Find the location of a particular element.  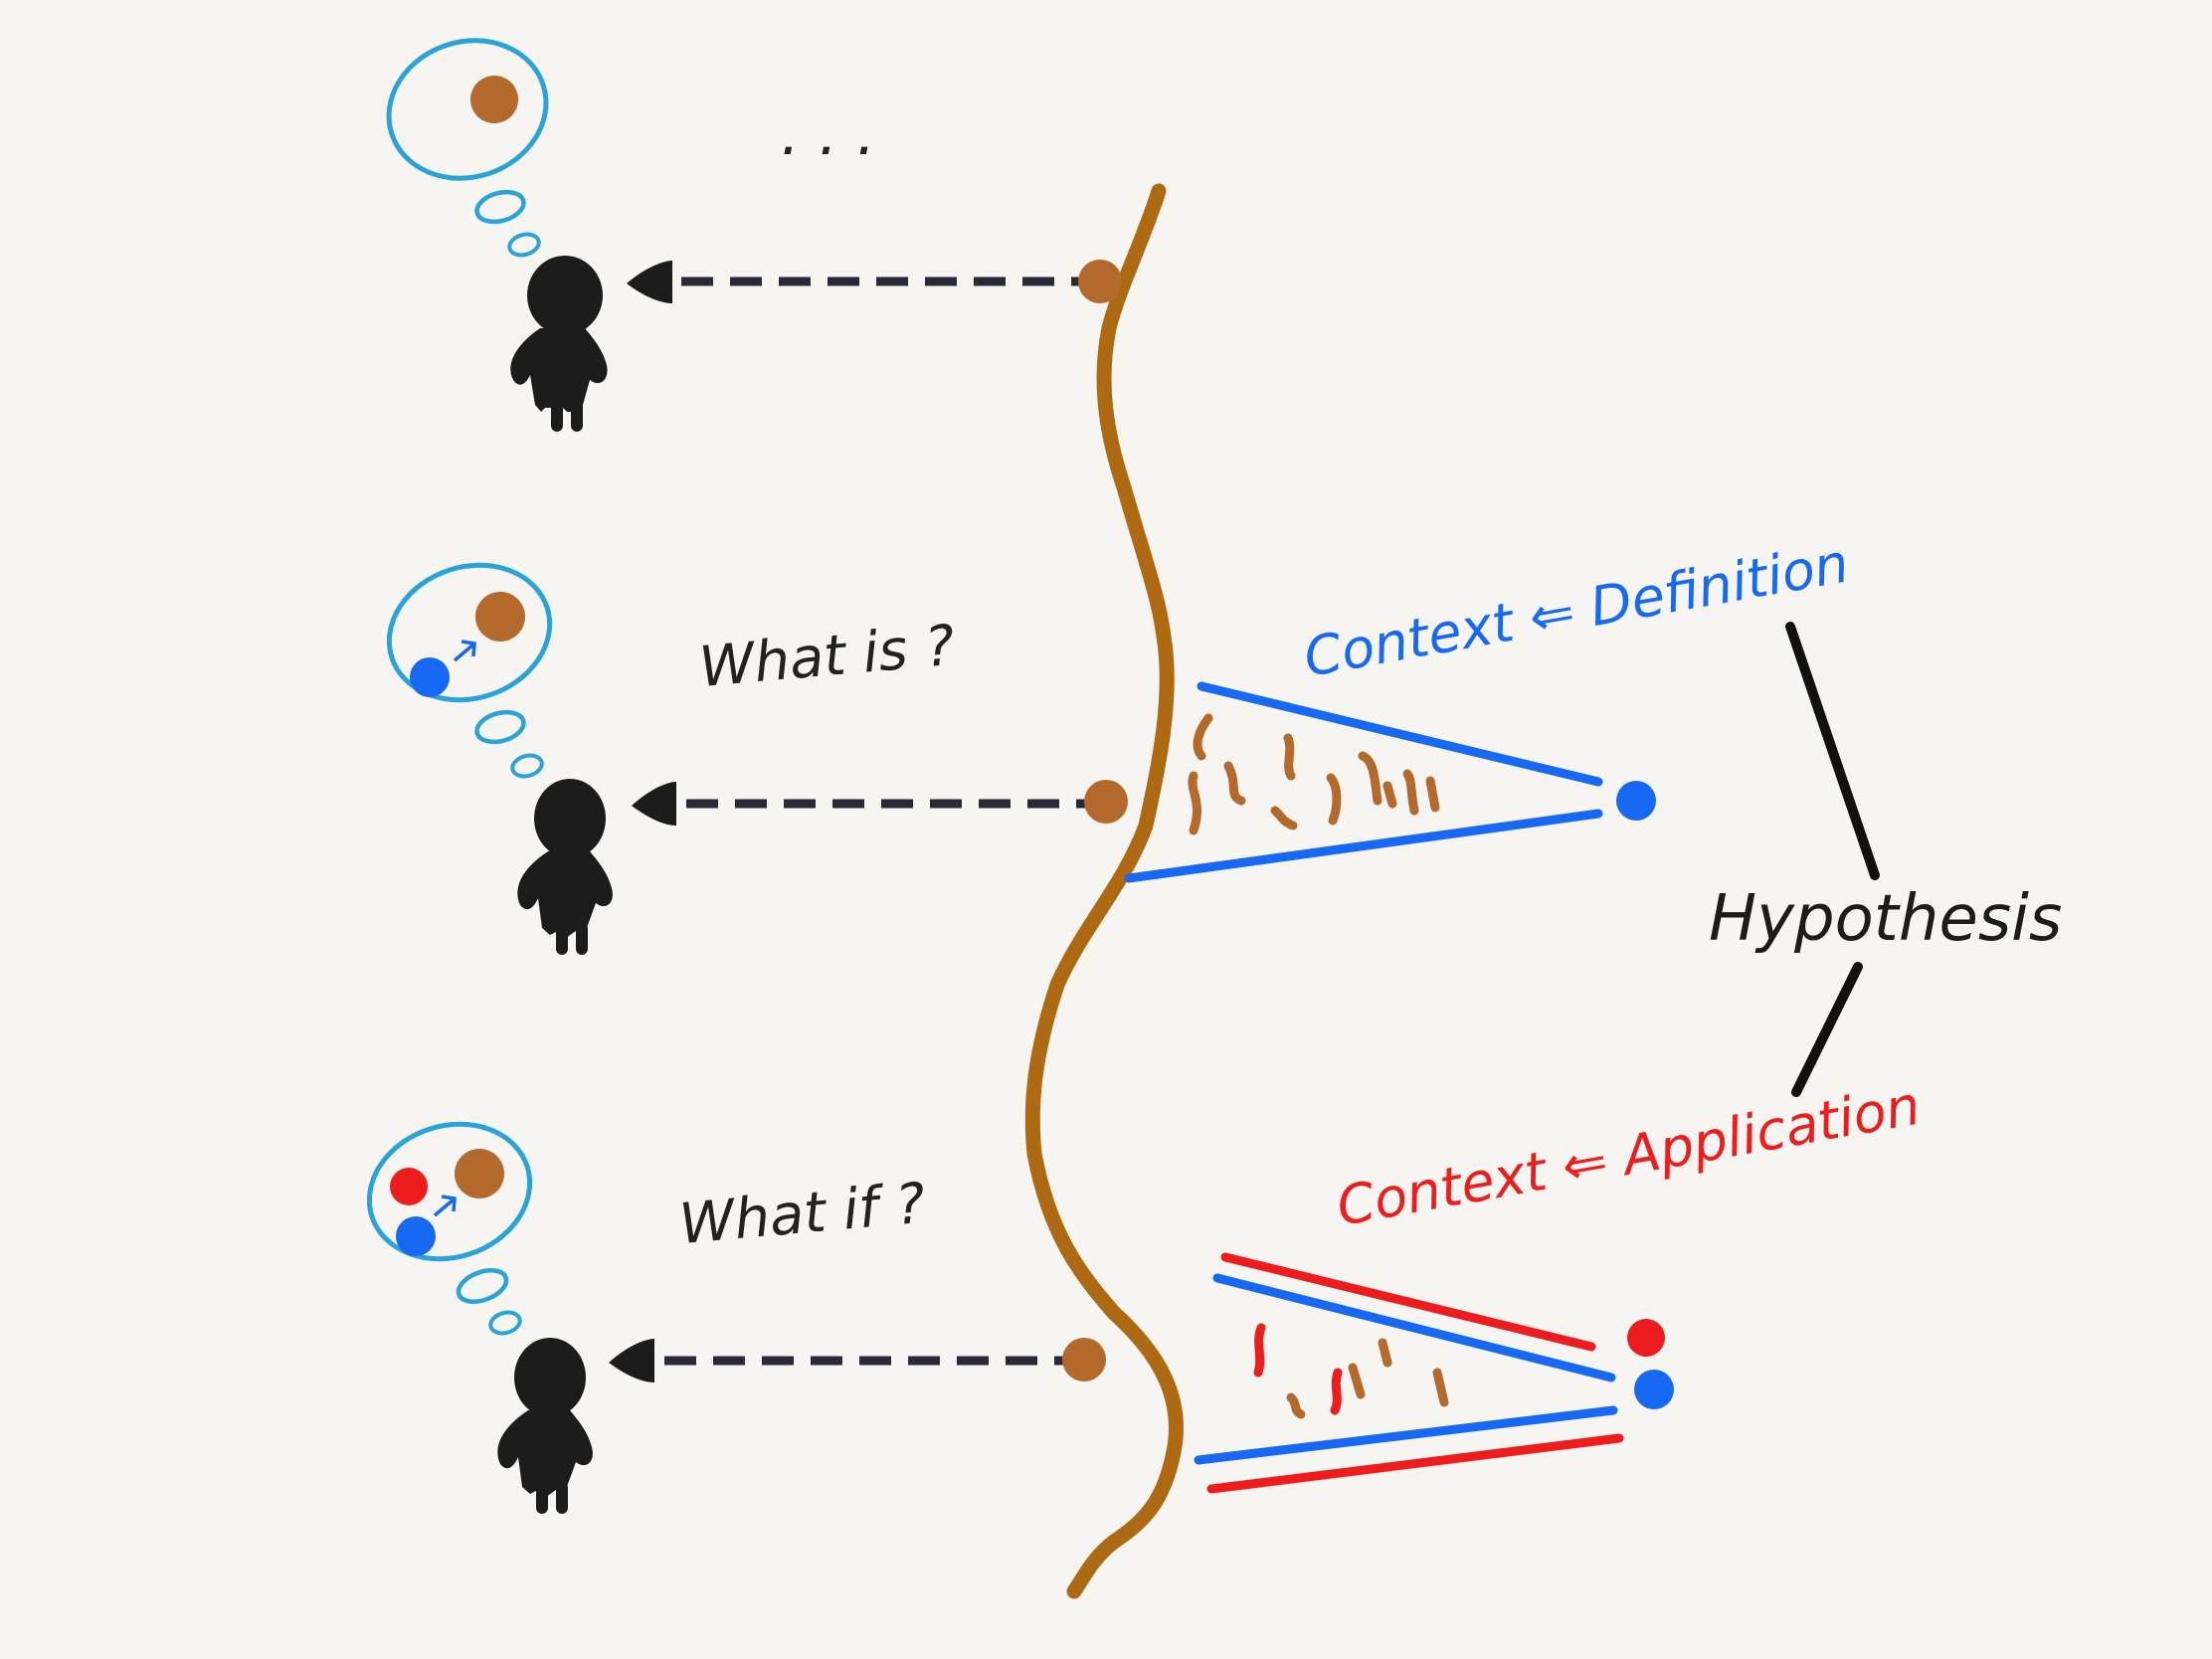

ellipsis-label: . . . is located at coordinates (828, 134).